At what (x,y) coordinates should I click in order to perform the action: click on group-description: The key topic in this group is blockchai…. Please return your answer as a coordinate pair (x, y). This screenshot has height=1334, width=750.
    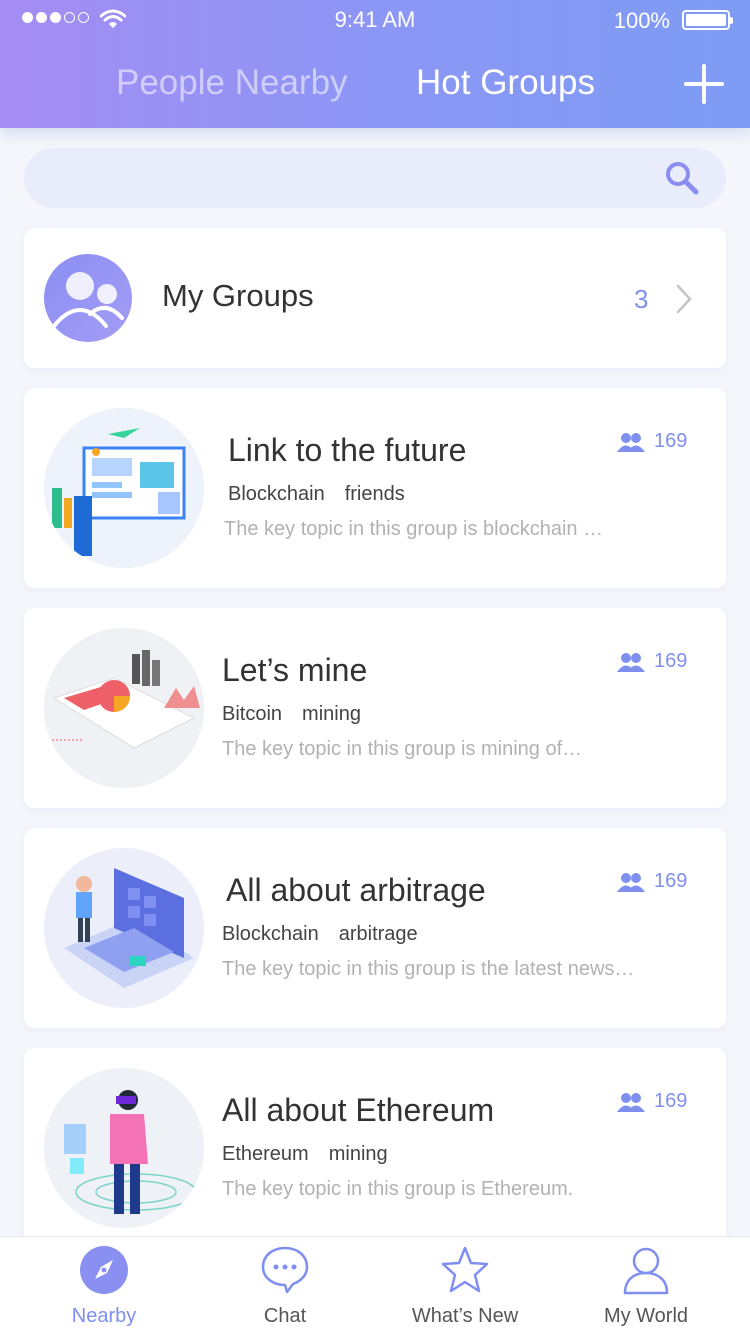
    Looking at the image, I should click on (414, 529).